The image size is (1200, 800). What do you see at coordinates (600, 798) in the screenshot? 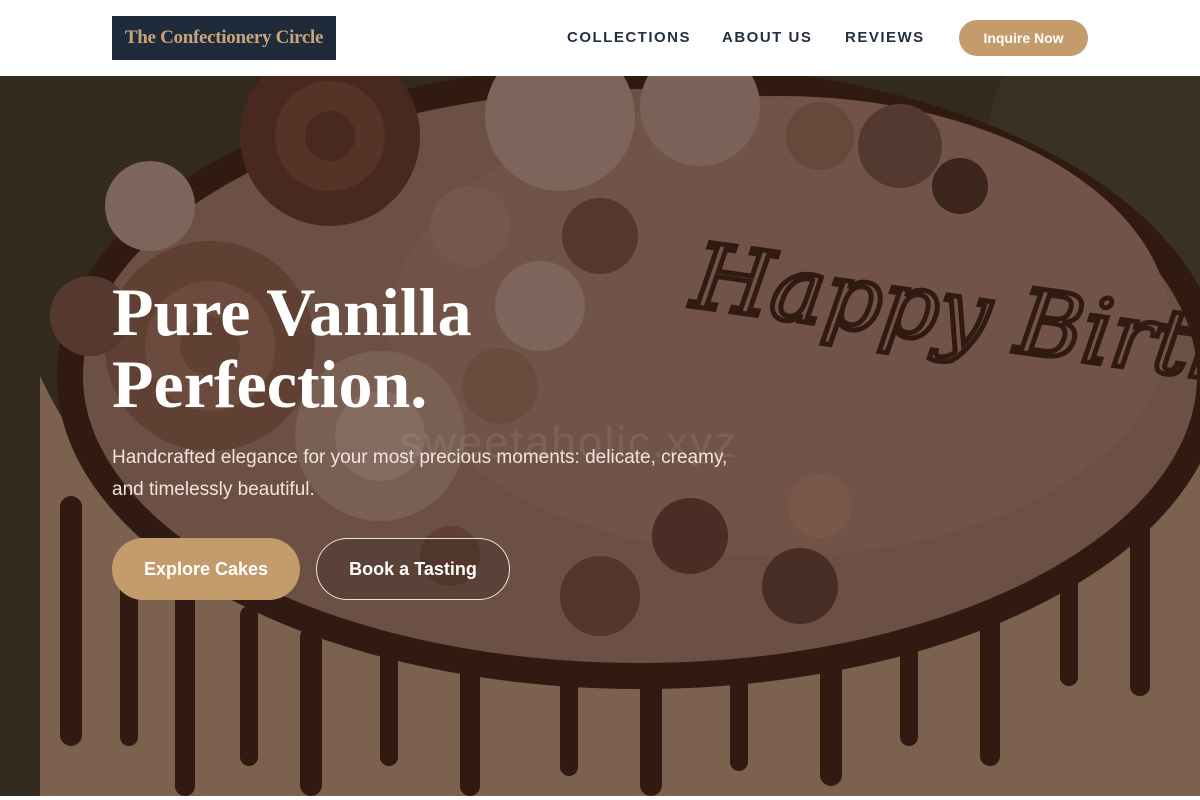
I see `page-bottom-edge` at bounding box center [600, 798].